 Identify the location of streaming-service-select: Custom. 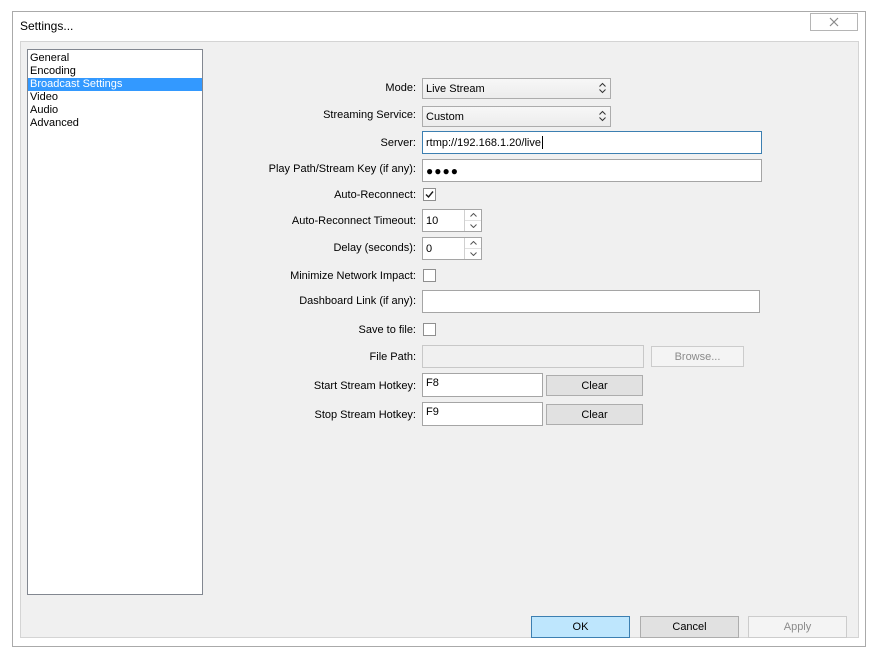
(516, 116).